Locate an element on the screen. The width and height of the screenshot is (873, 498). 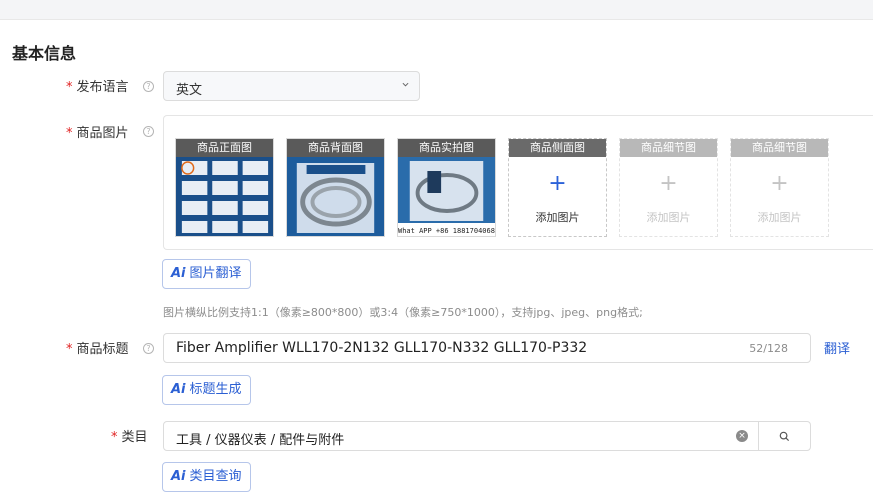
image-slot-front: 商品正面图 is located at coordinates (224, 187).